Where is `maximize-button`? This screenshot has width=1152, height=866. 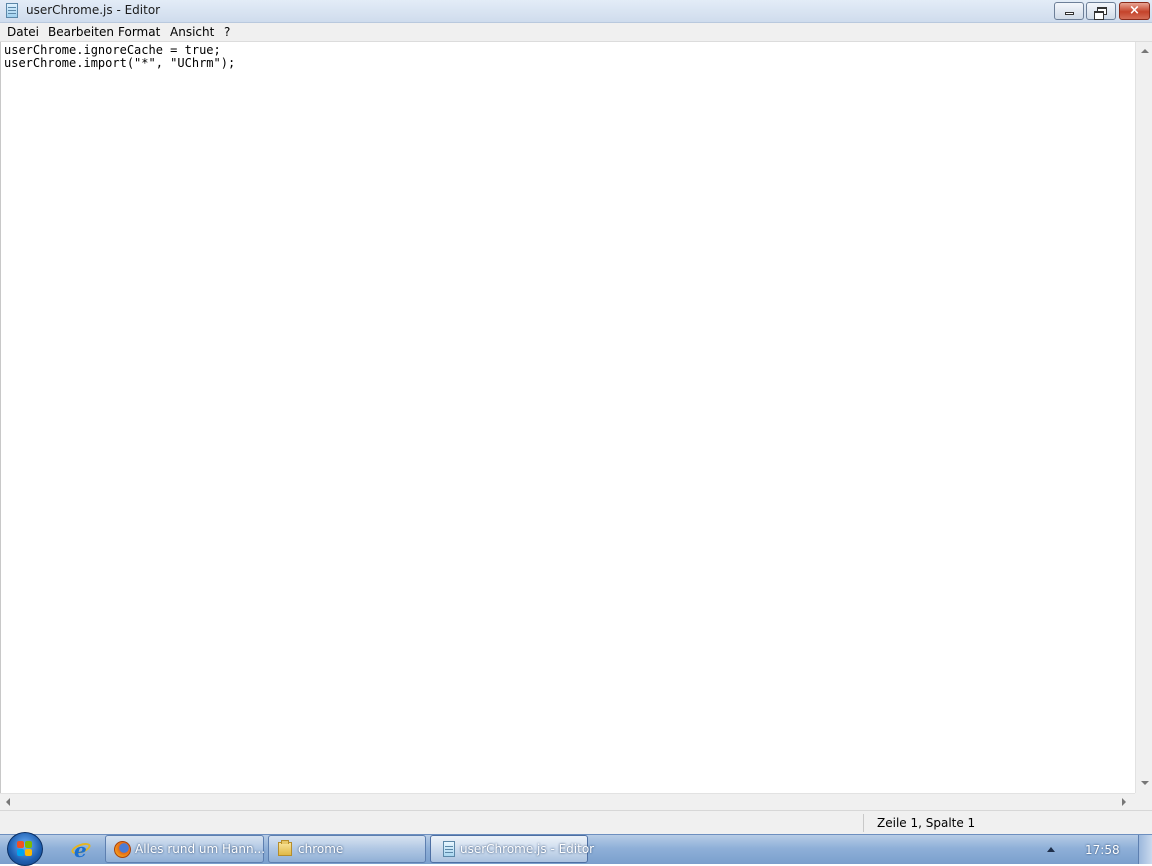
maximize-button is located at coordinates (1101, 11).